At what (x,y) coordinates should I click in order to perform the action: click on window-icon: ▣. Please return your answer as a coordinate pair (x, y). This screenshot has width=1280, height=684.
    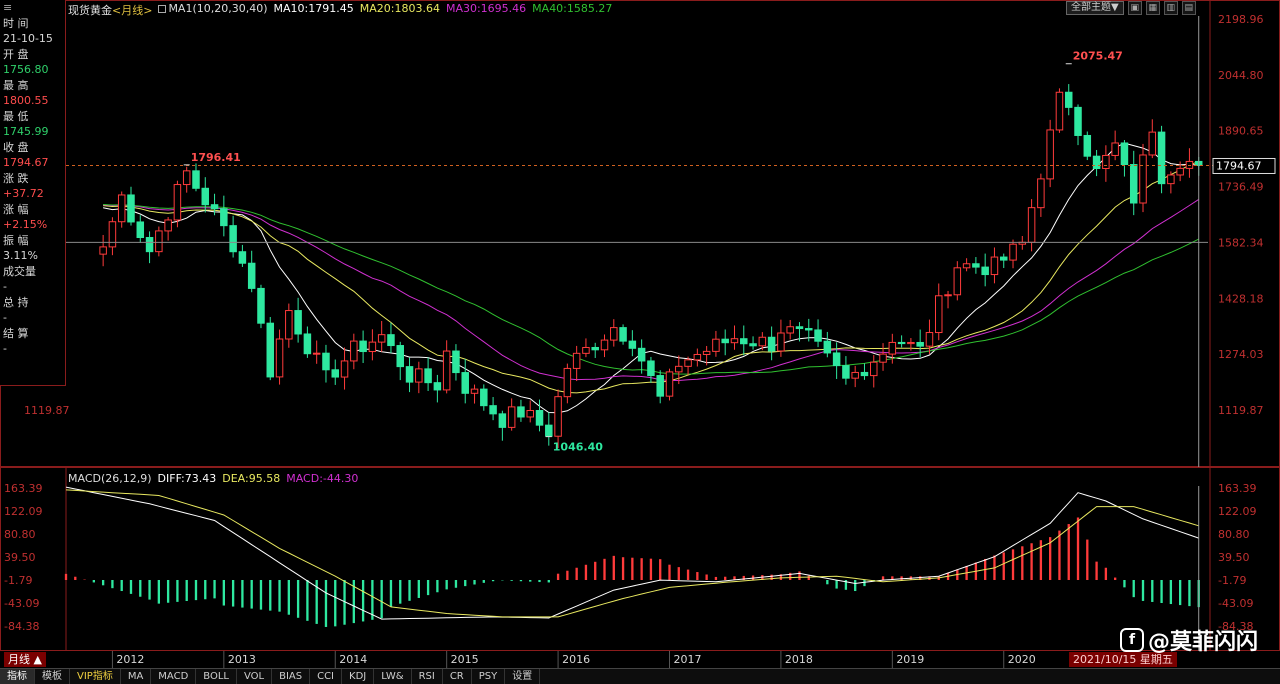
    Looking at the image, I should click on (1134, 8).